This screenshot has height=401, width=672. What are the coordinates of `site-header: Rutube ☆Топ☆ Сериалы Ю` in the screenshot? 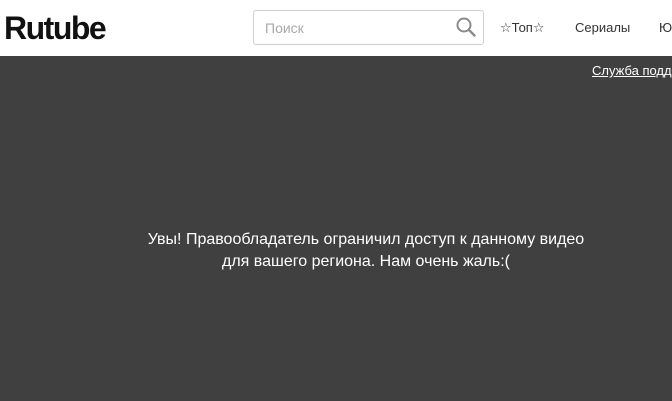 It's located at (336, 28).